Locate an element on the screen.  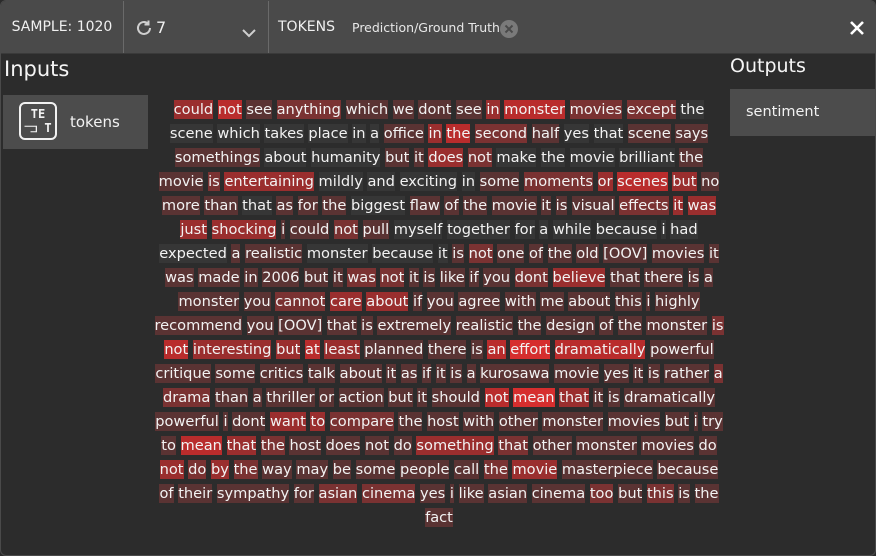
token: while is located at coordinates (572, 229).